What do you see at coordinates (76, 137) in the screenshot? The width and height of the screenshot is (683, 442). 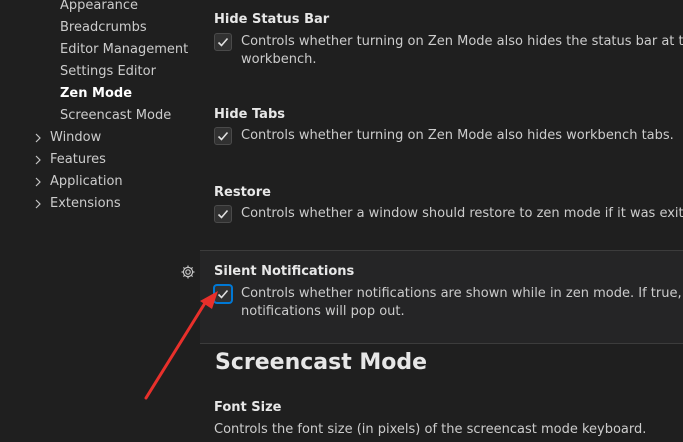 I see `toc-item-label: Window` at bounding box center [76, 137].